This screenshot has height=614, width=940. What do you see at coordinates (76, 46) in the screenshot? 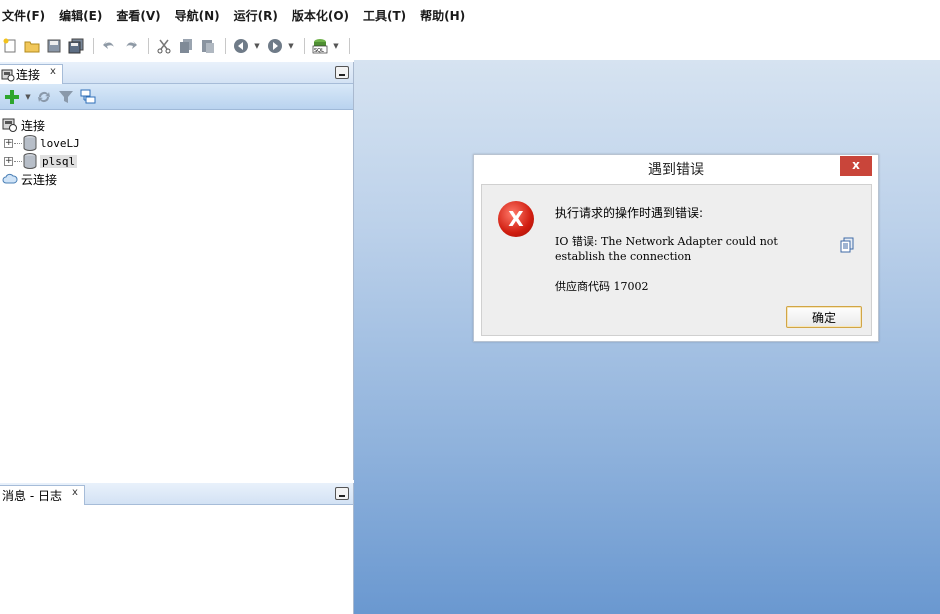
I see `save-all-icon` at bounding box center [76, 46].